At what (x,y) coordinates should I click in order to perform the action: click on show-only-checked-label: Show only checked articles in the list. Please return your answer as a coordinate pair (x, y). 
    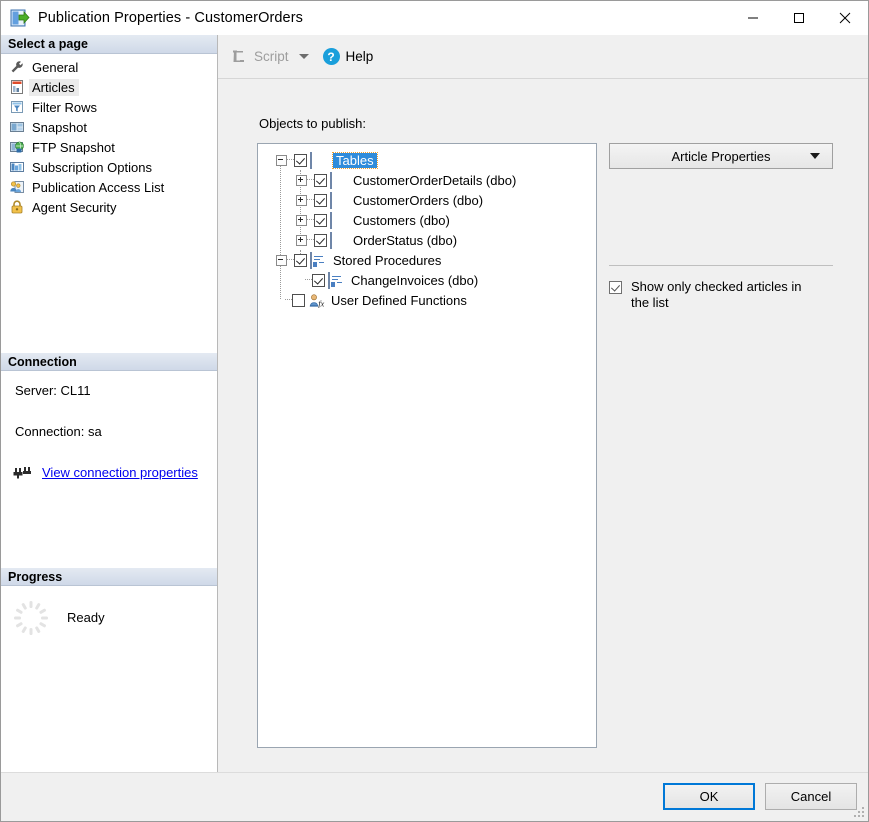
    Looking at the image, I should click on (716, 294).